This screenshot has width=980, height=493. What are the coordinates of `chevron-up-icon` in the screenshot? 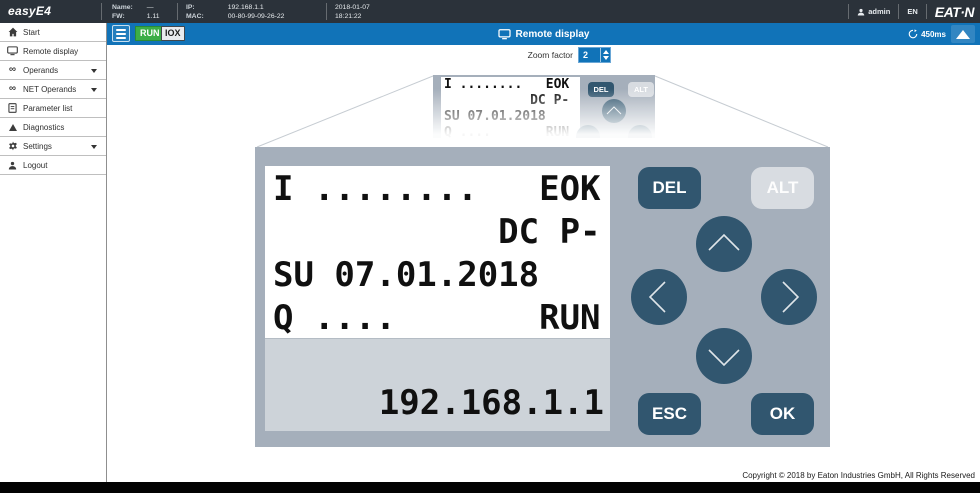 It's located at (724, 242).